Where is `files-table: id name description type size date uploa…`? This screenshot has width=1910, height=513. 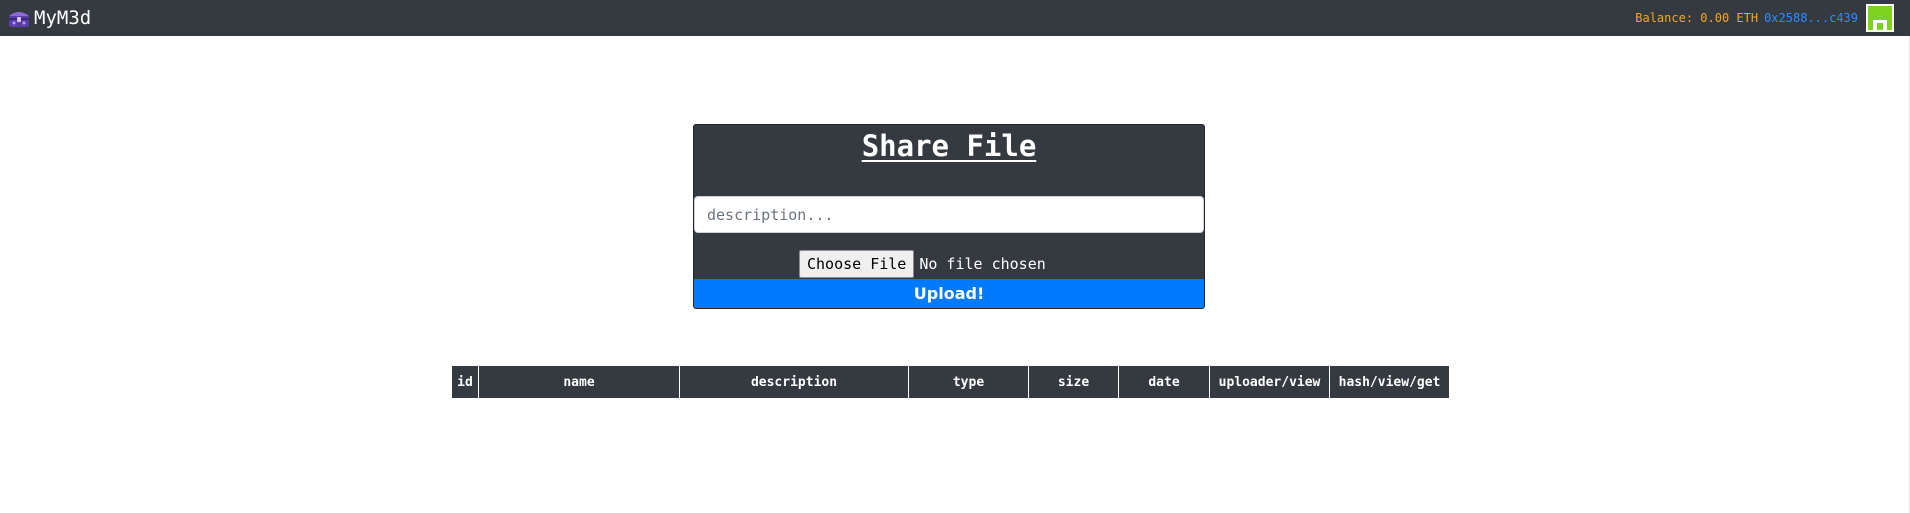
files-table: id name description type size date uploa… is located at coordinates (950, 382).